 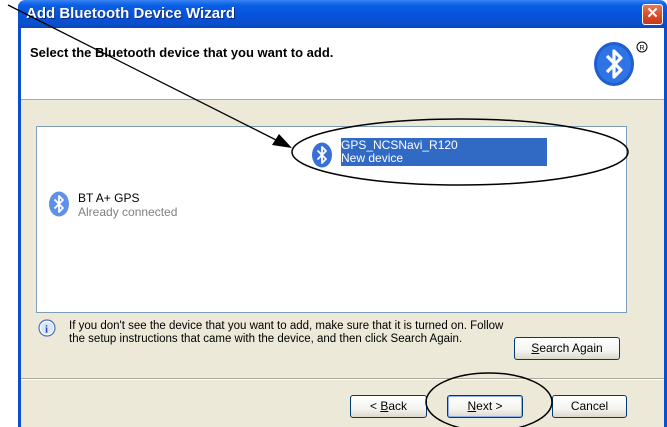 I want to click on cancel-button: Cancel, so click(x=589, y=406).